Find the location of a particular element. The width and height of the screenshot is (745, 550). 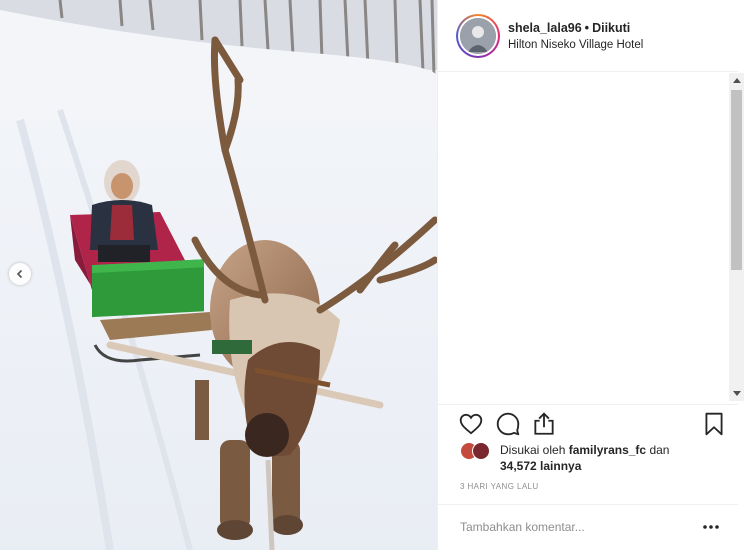

share-icon is located at coordinates (544, 423).